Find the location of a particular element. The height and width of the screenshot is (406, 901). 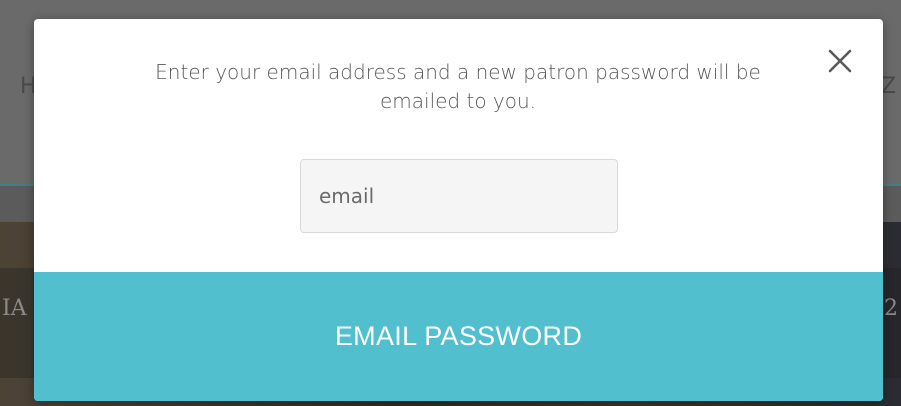

close-button is located at coordinates (840, 61).